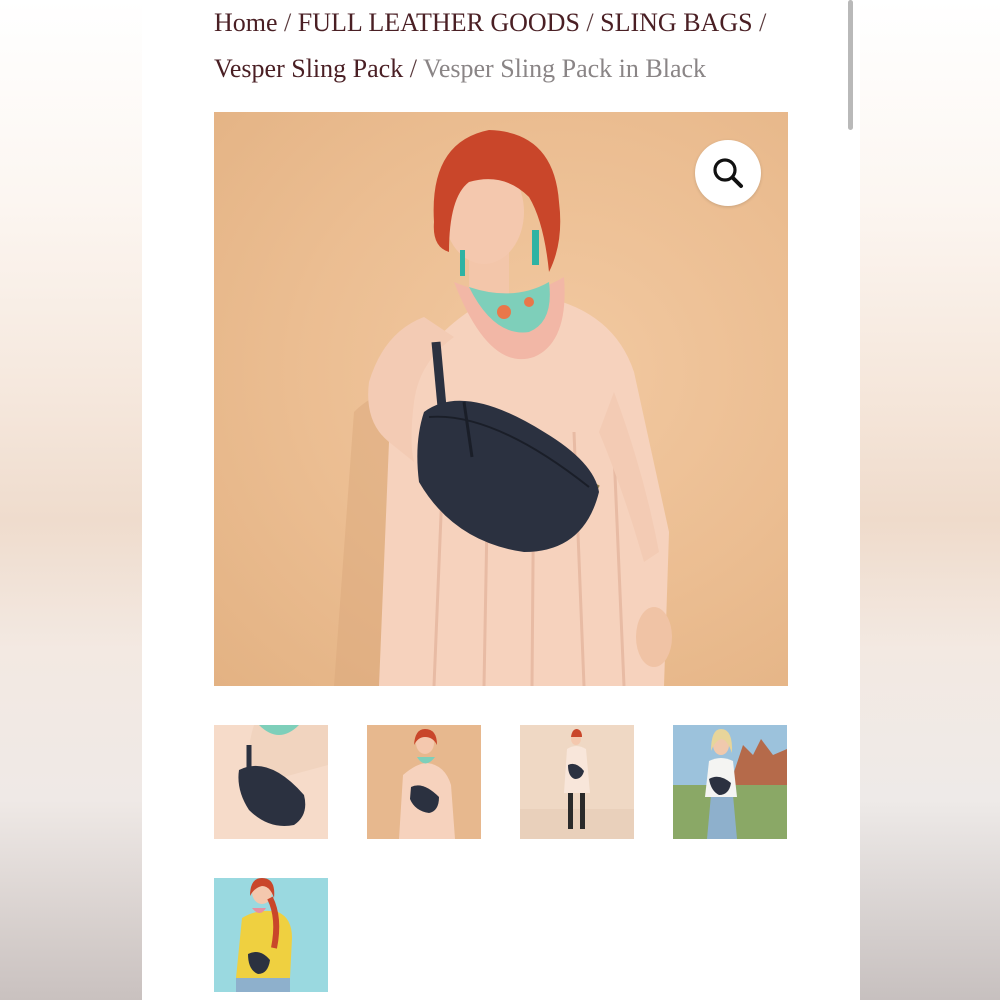 This screenshot has height=1000, width=1000. I want to click on thumbnail-portrait, so click(424, 782).